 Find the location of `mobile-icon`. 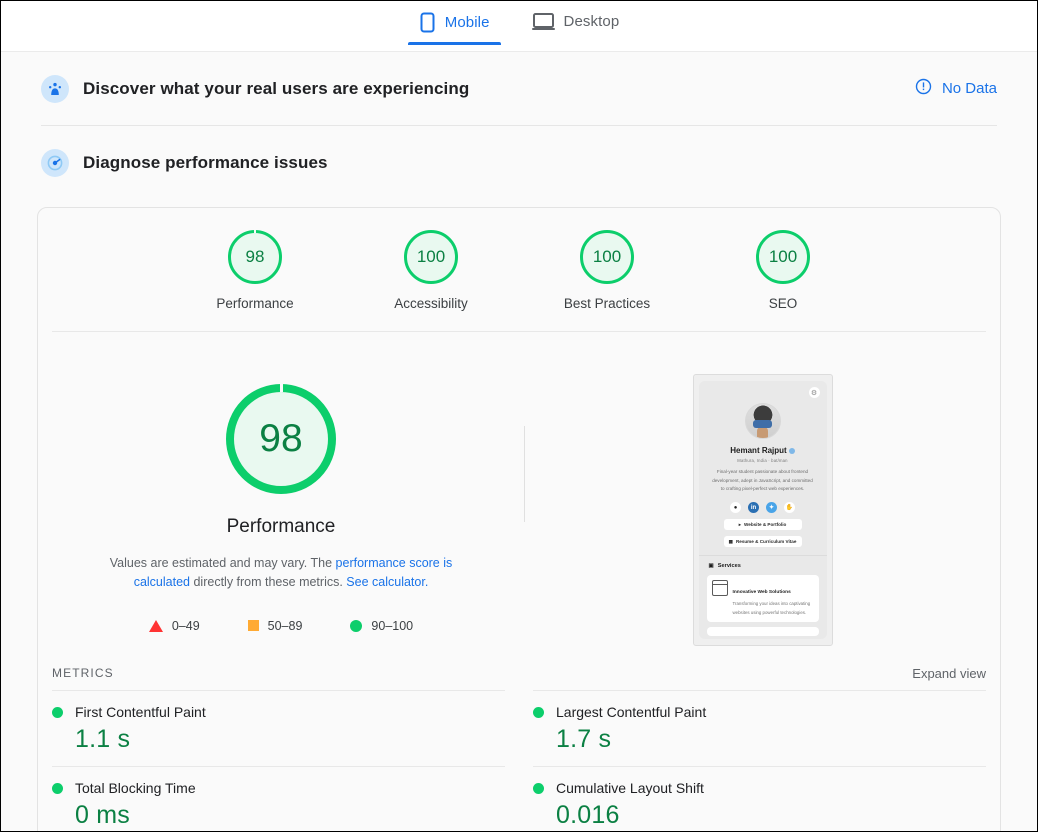

mobile-icon is located at coordinates (427, 22).